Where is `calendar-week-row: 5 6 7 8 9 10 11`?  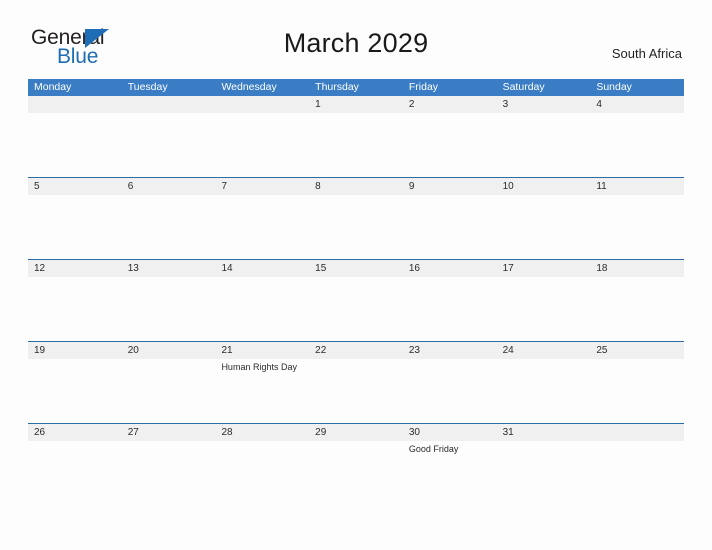 calendar-week-row: 5 6 7 8 9 10 11 is located at coordinates (356, 218).